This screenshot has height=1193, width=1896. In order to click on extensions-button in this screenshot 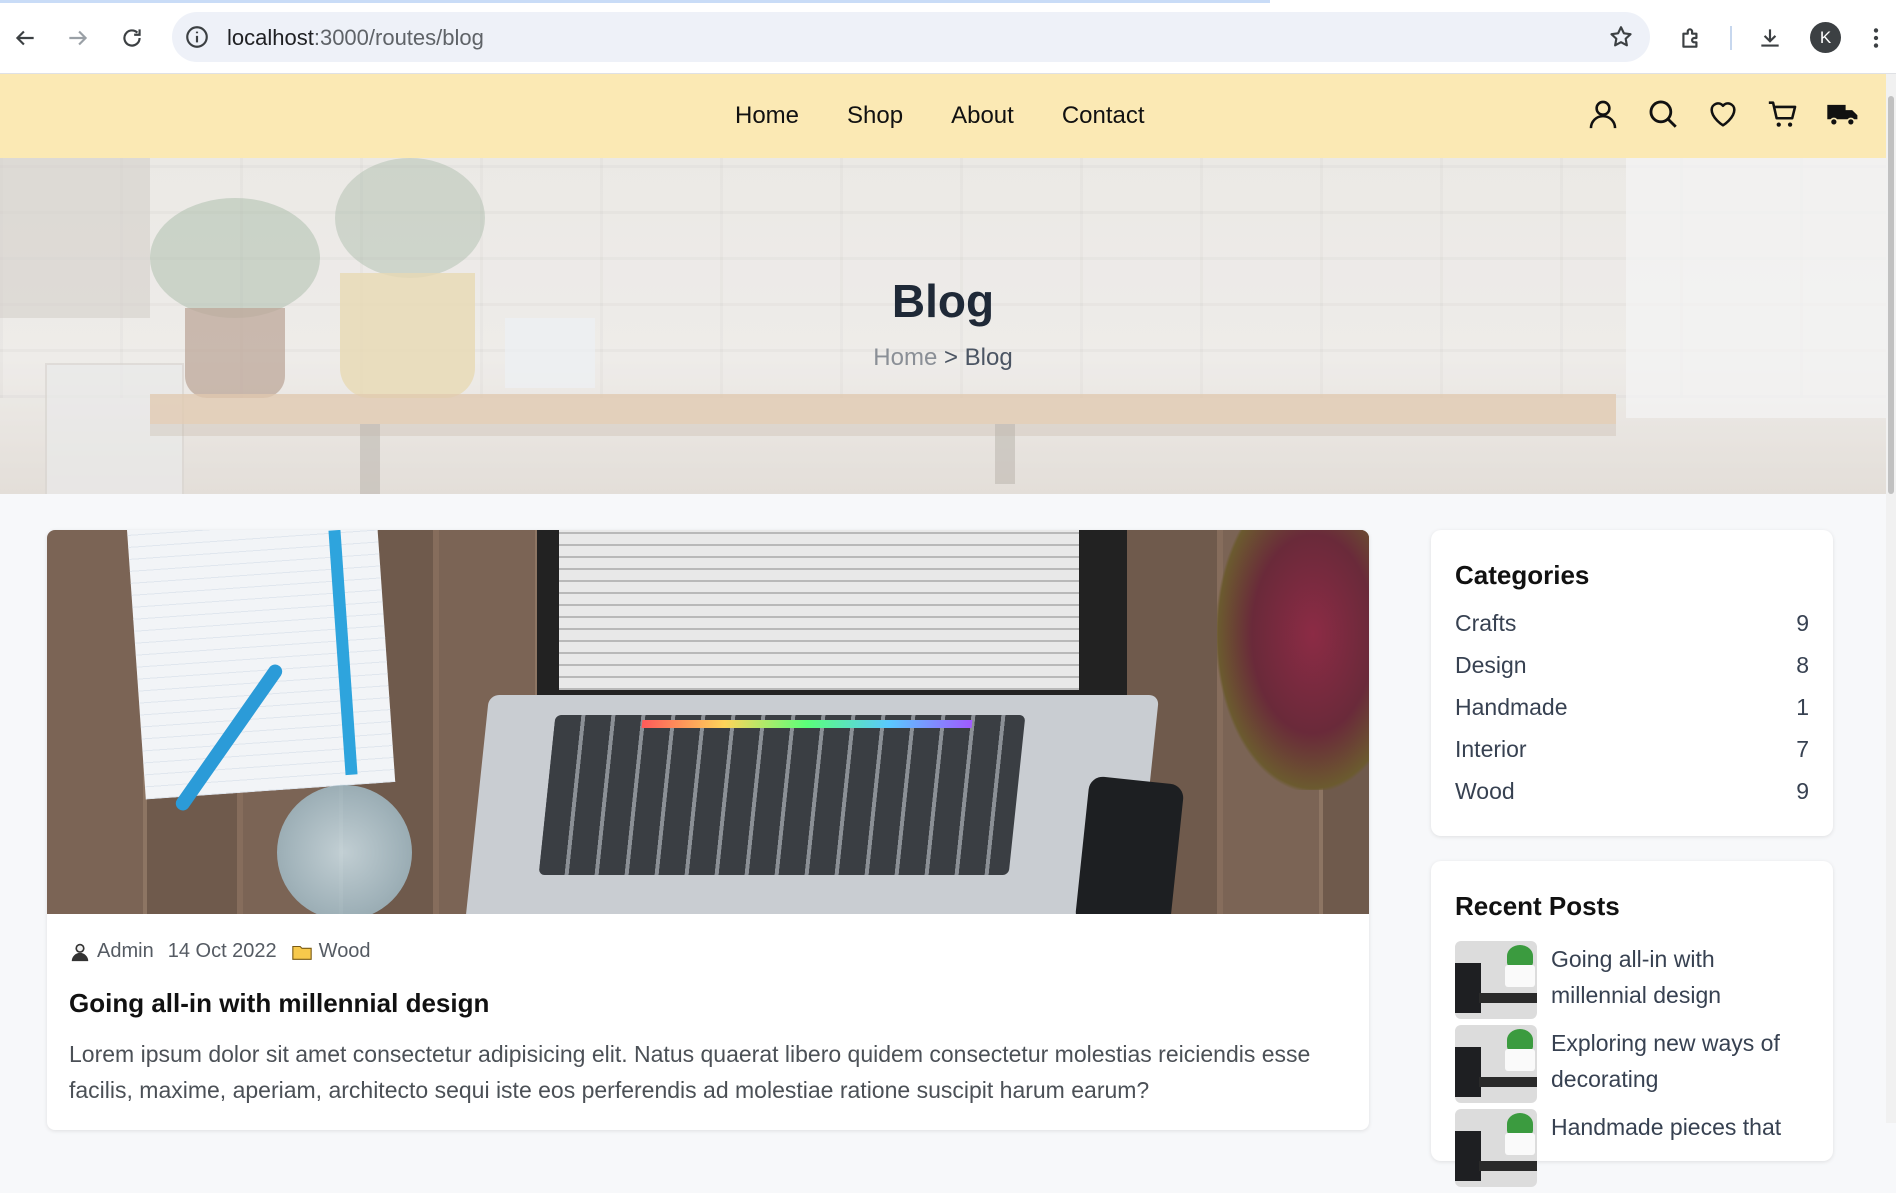, I will do `click(1691, 38)`.